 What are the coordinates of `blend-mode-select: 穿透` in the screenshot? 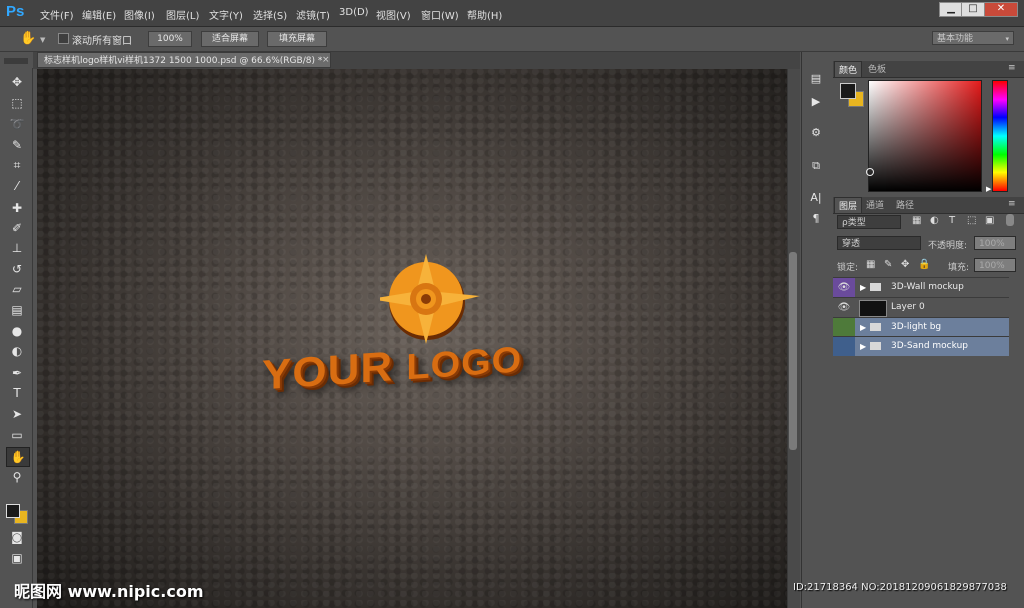 It's located at (879, 243).